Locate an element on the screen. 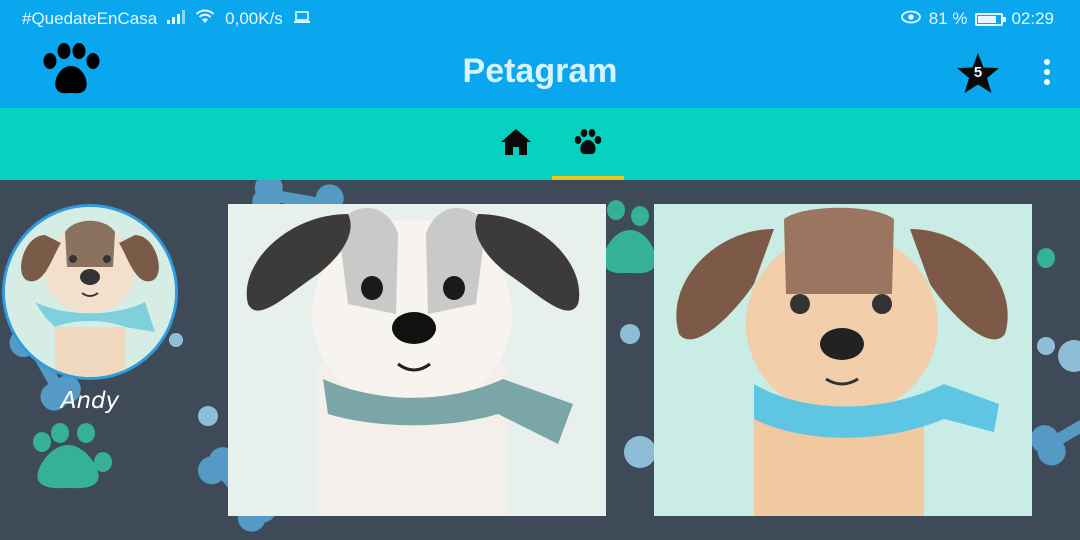 This screenshot has width=1080, height=540. paw-icon is located at coordinates (588, 142).